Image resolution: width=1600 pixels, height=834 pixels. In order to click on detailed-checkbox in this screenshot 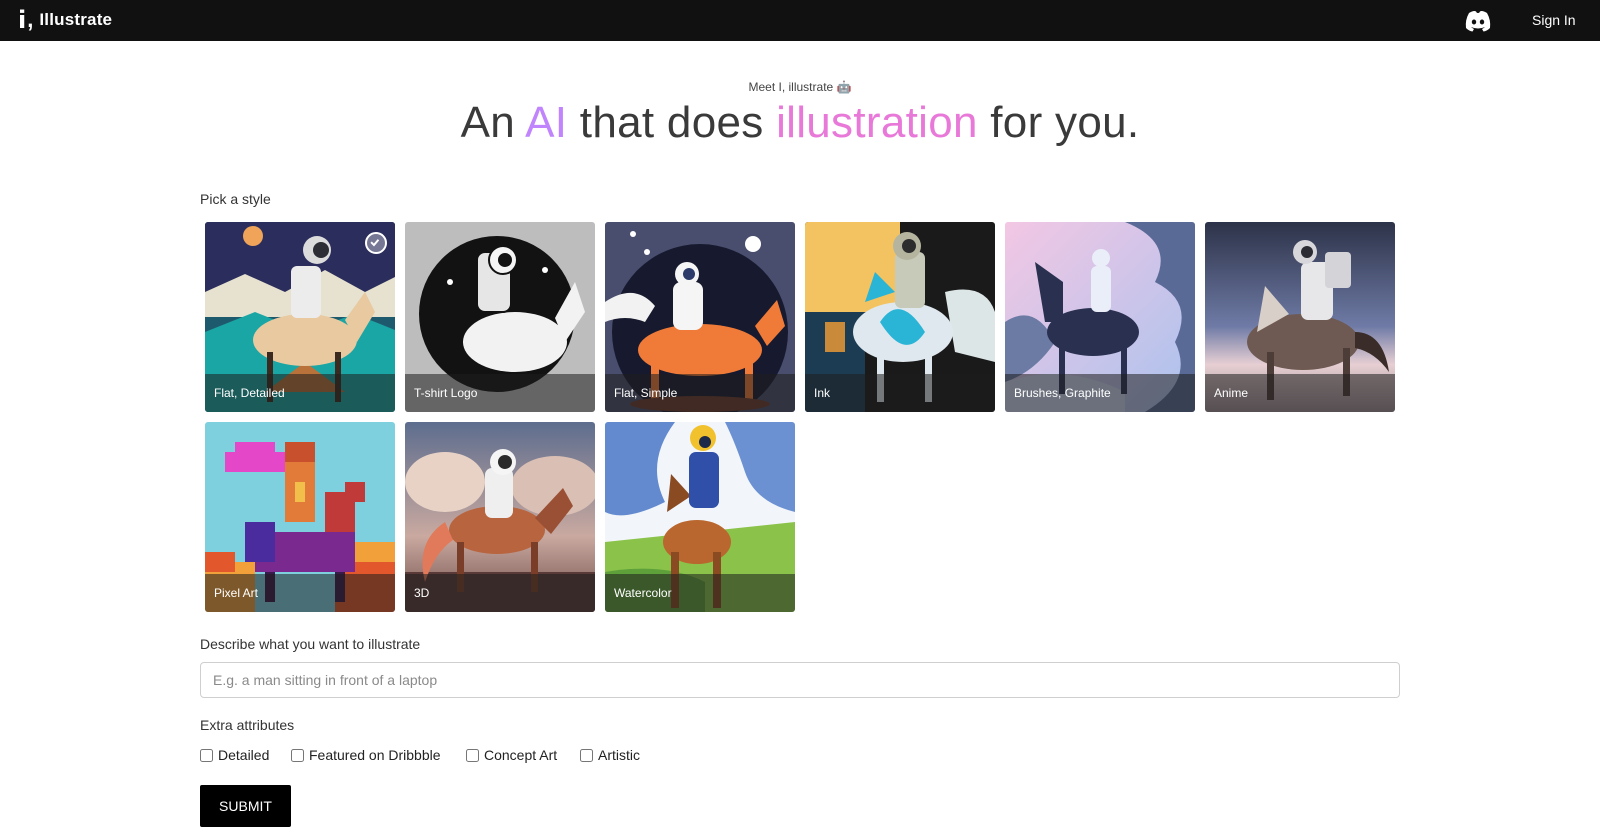, I will do `click(206, 755)`.